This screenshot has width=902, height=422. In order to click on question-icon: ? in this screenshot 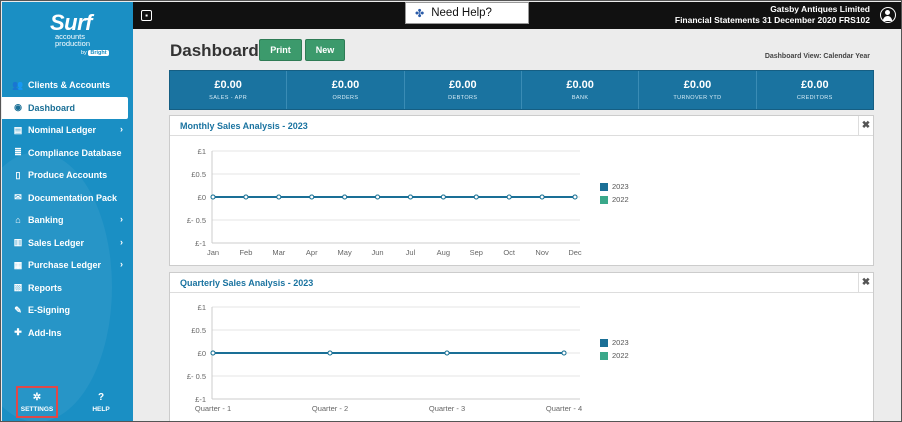, I will do `click(101, 397)`.